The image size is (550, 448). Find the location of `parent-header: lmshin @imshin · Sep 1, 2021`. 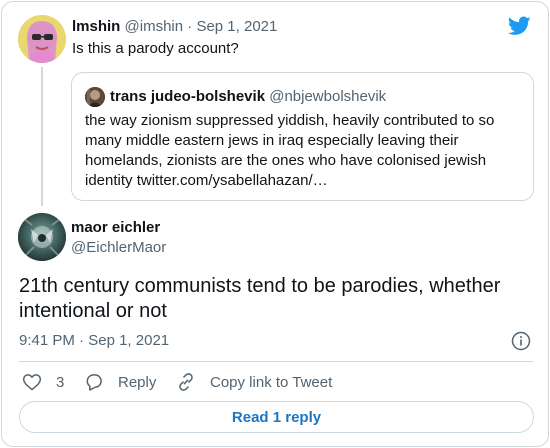

parent-header: lmshin @imshin · Sep 1, 2021 is located at coordinates (174, 26).